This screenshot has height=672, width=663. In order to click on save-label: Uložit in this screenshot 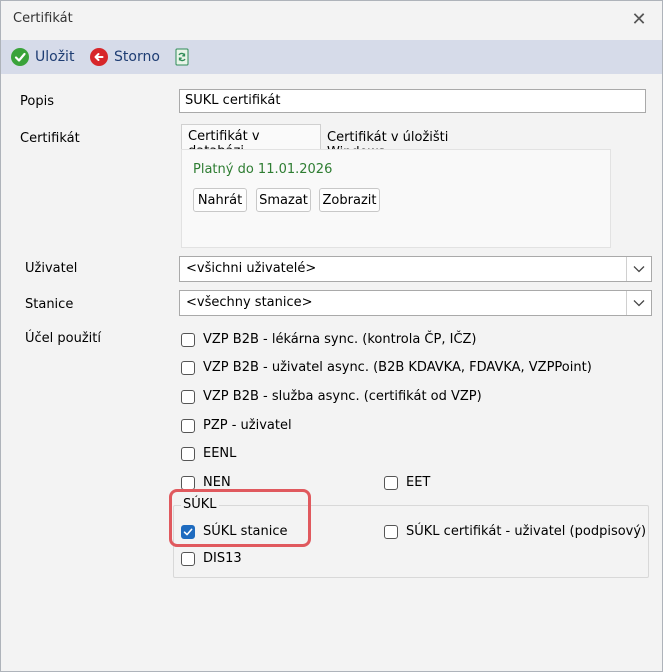, I will do `click(55, 57)`.